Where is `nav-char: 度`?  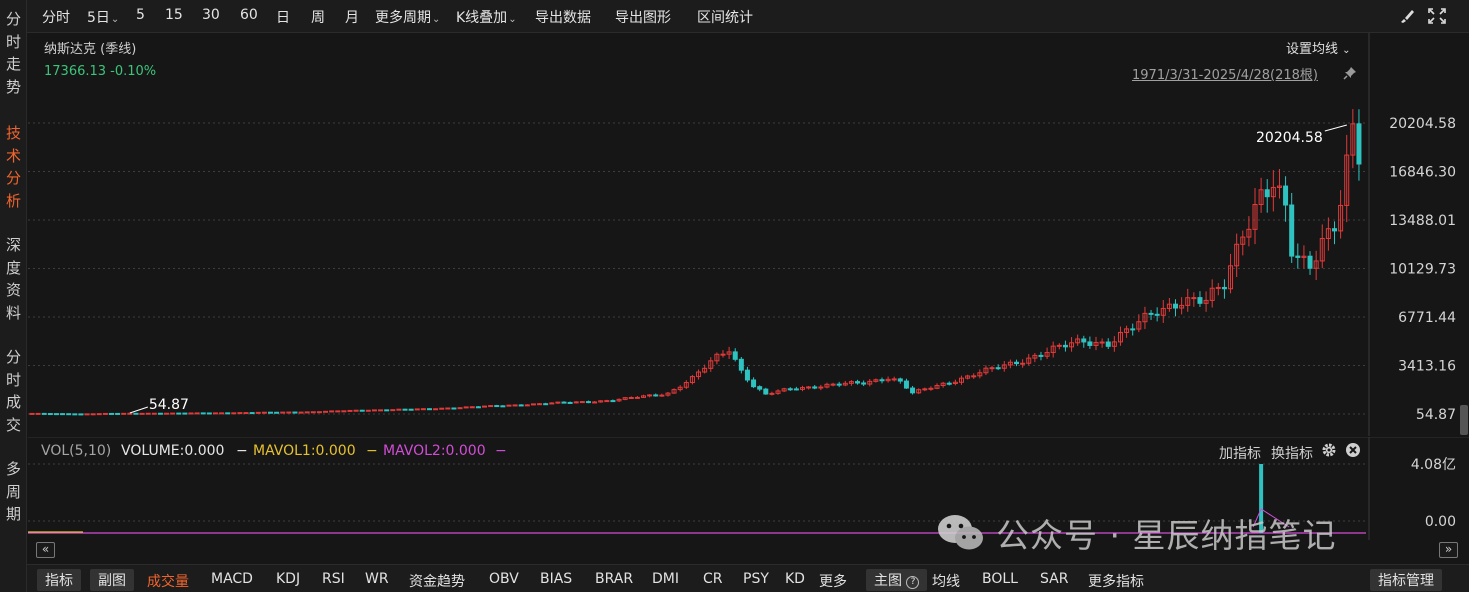
nav-char: 度 is located at coordinates (13, 267).